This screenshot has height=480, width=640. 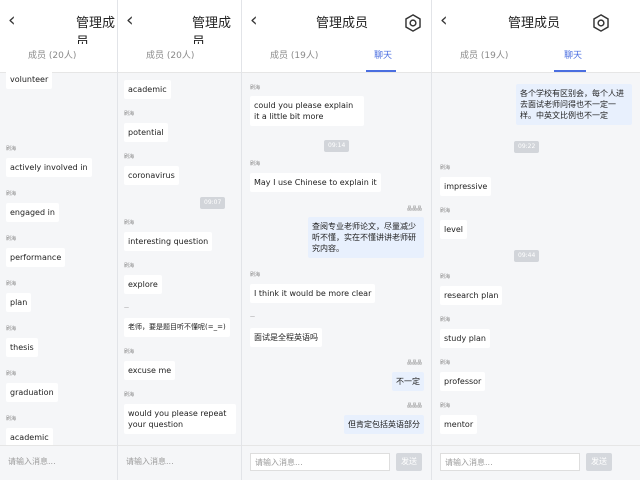 What do you see at coordinates (177, 327) in the screenshot?
I see `message-bubble: 老师，要是题目听不懂呢(=_=)` at bounding box center [177, 327].